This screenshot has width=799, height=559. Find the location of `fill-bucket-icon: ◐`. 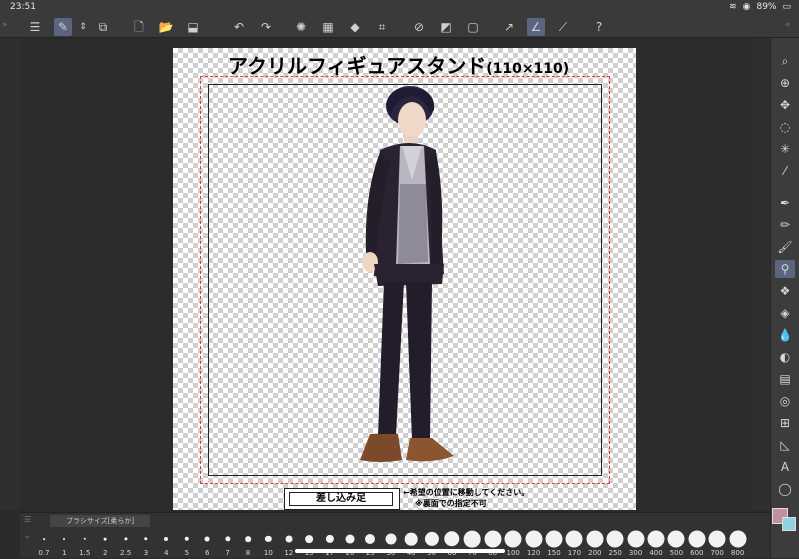

fill-bucket-icon: ◐ is located at coordinates (785, 357).